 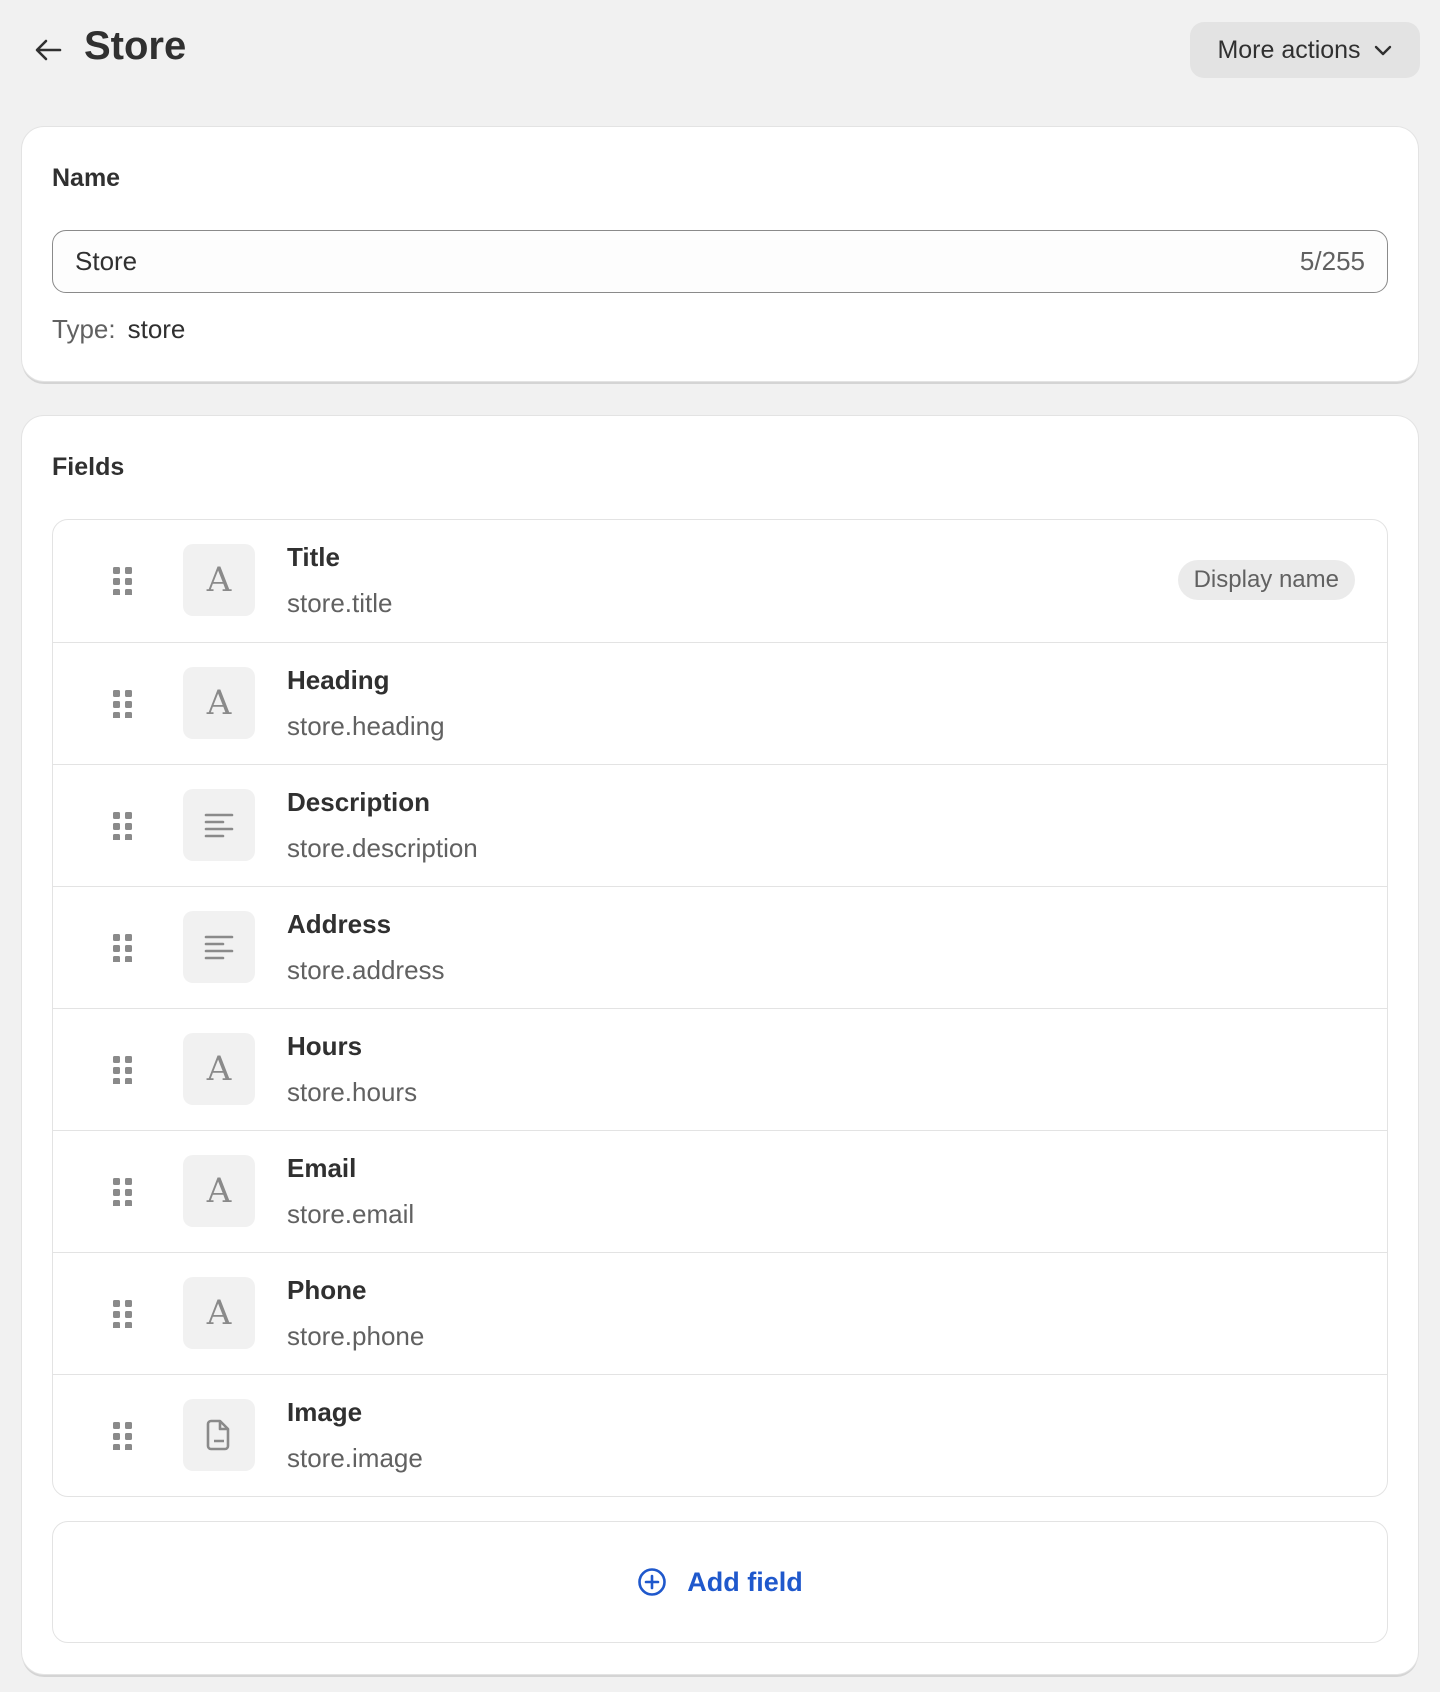 What do you see at coordinates (745, 1581) in the screenshot?
I see `add-field-label: Add field` at bounding box center [745, 1581].